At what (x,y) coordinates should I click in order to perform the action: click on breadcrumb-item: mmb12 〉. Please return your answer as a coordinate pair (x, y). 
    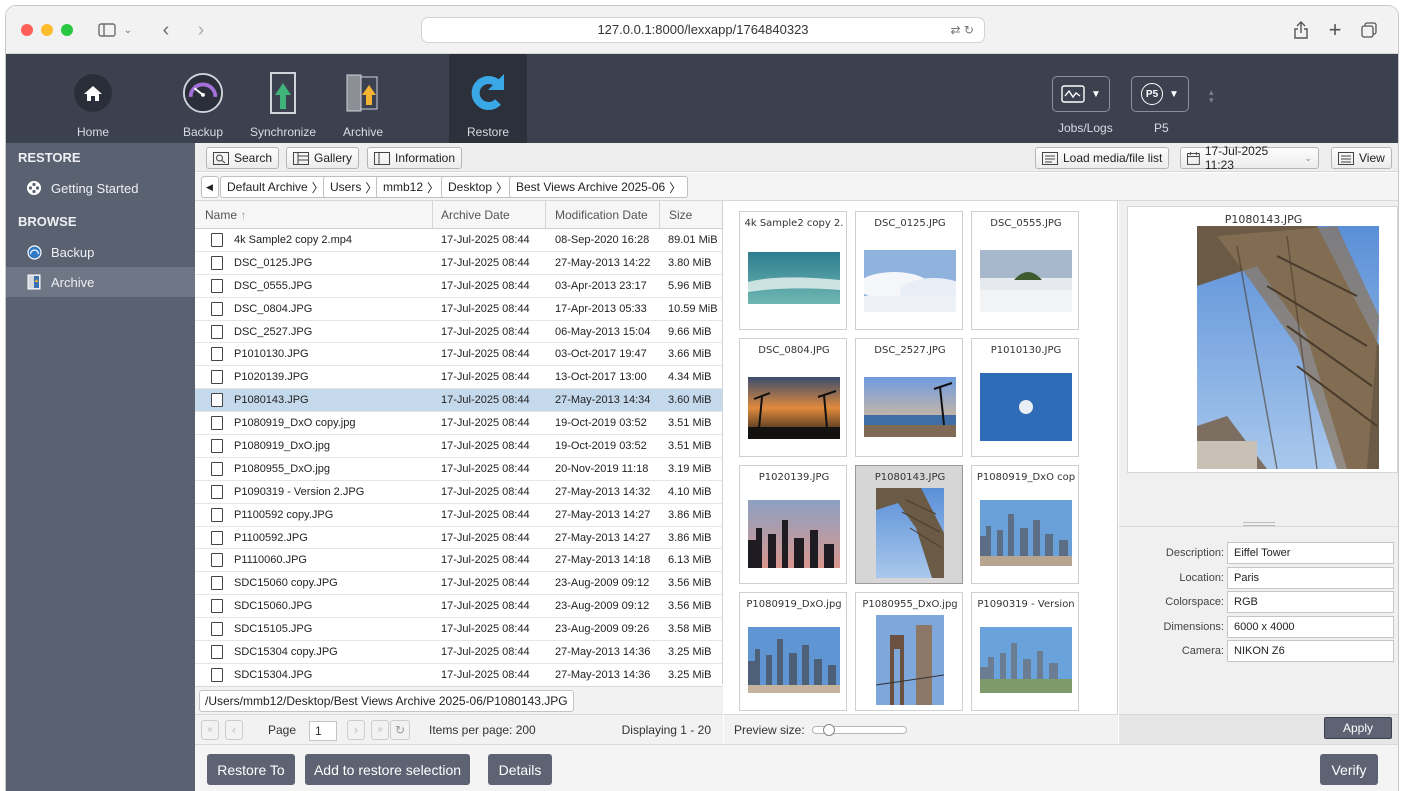
    Looking at the image, I should click on (411, 187).